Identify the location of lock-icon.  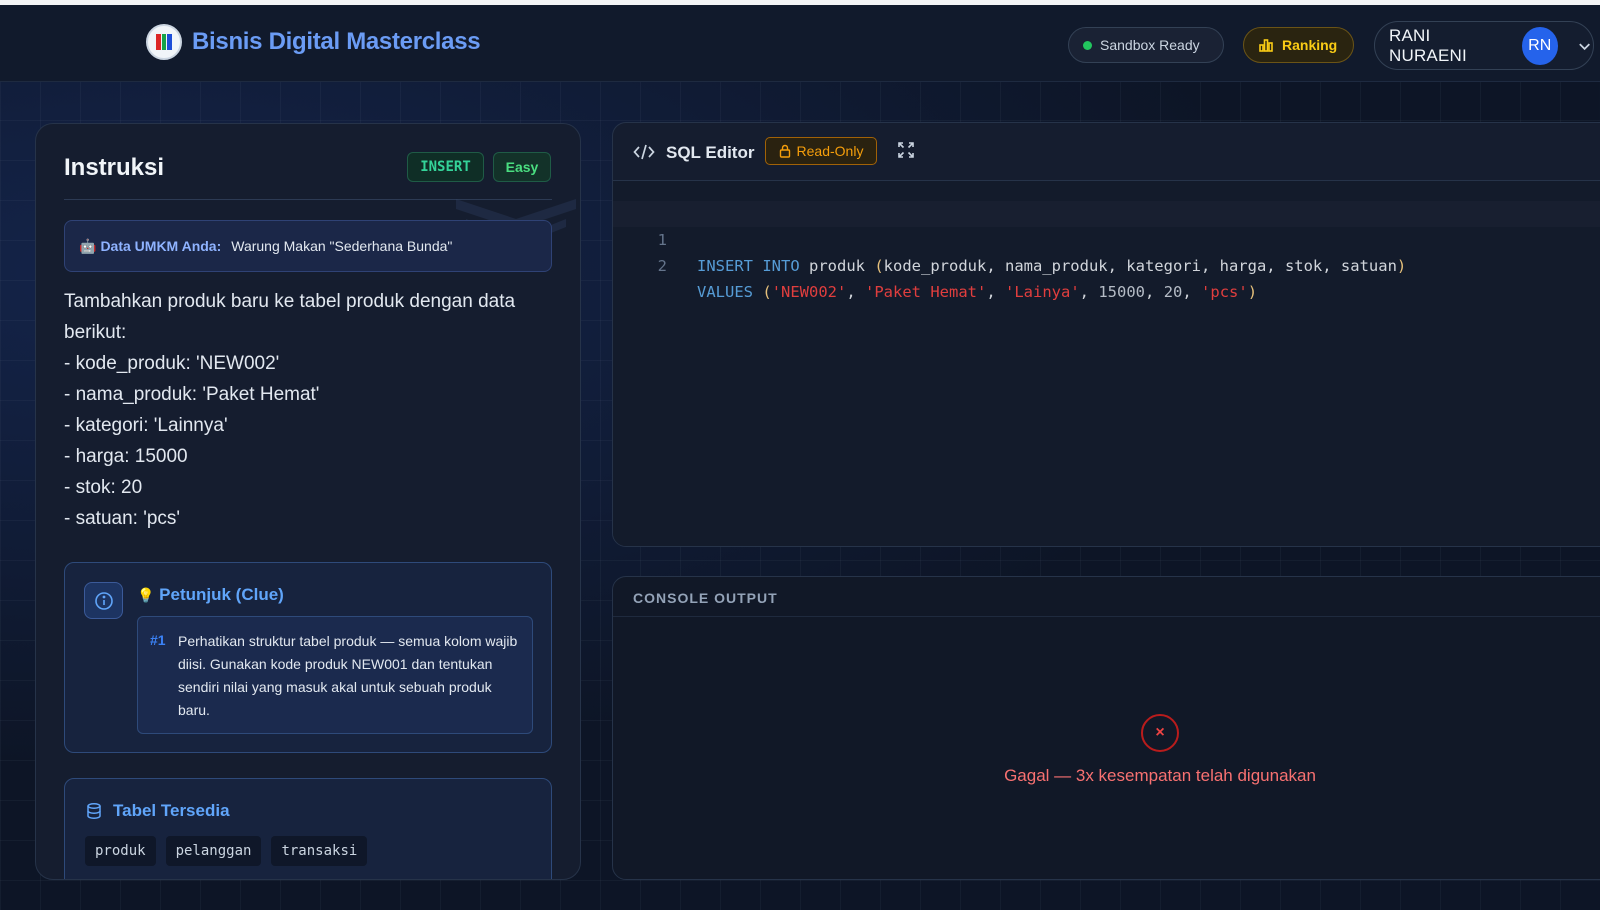
(784, 151).